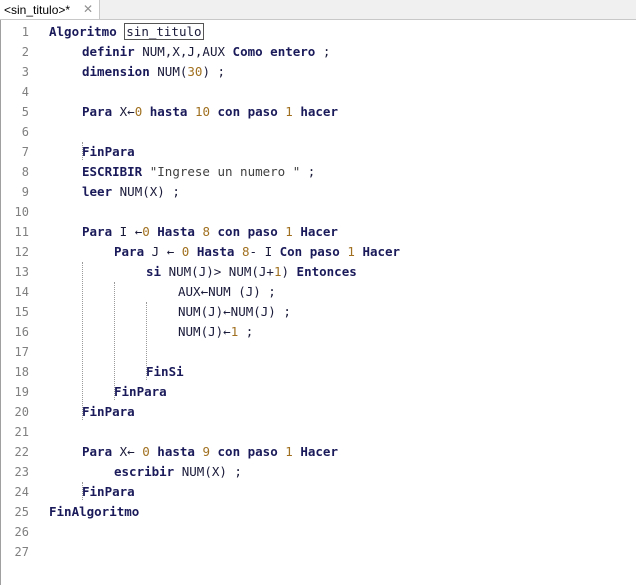  I want to click on line-number: 13, so click(21, 272).